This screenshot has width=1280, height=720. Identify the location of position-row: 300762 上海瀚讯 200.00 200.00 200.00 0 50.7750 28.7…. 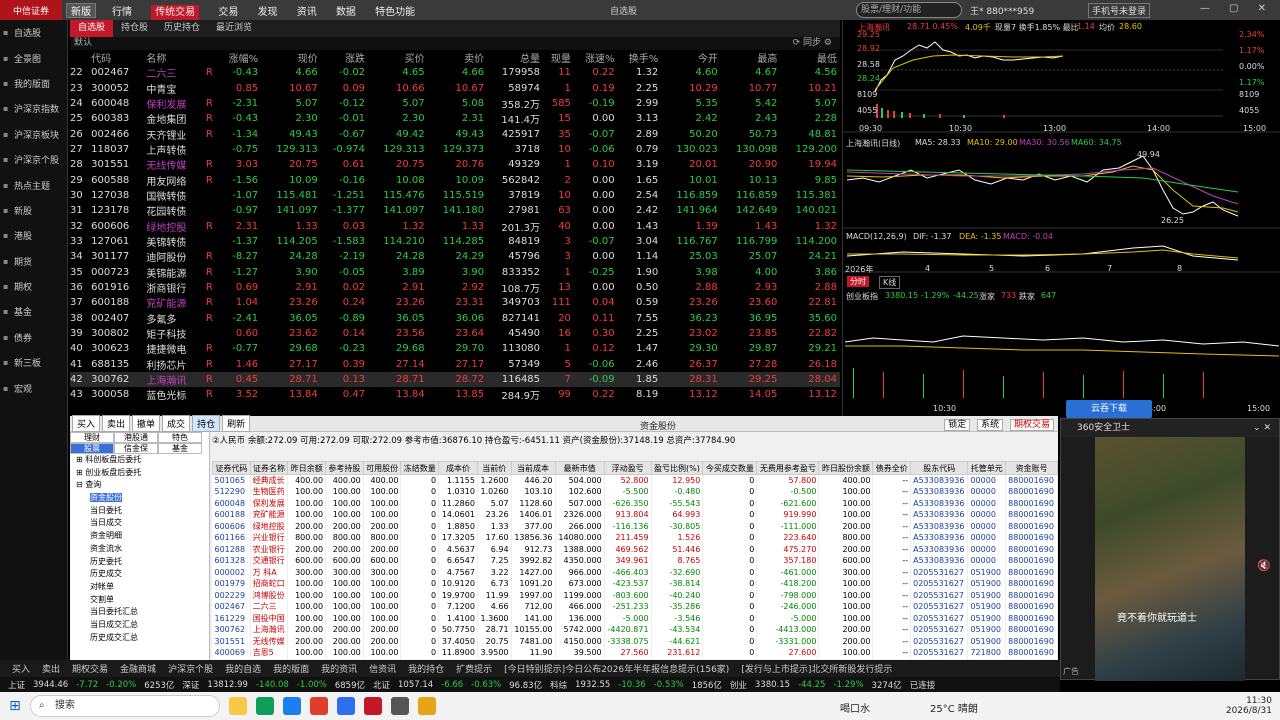
(635, 630).